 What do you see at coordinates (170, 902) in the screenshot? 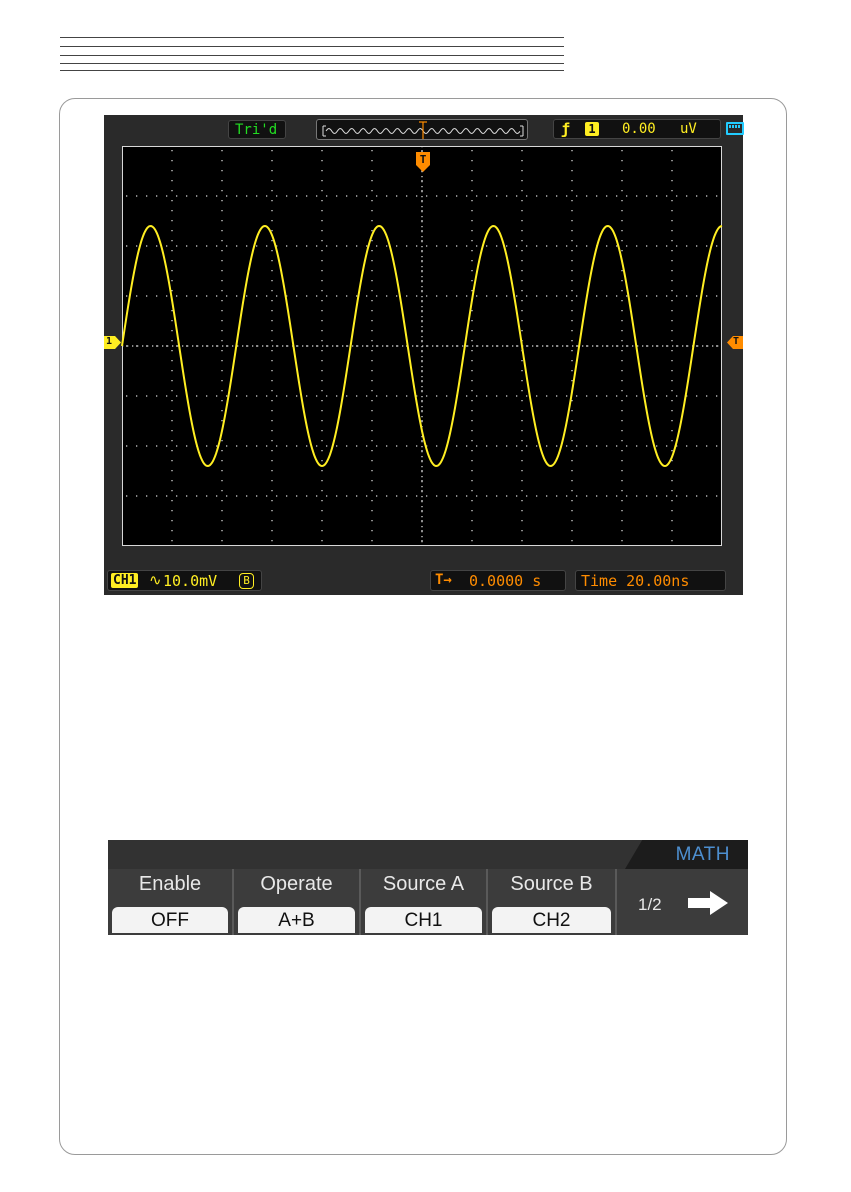
I see `softkey-enable: Enable OFF` at bounding box center [170, 902].